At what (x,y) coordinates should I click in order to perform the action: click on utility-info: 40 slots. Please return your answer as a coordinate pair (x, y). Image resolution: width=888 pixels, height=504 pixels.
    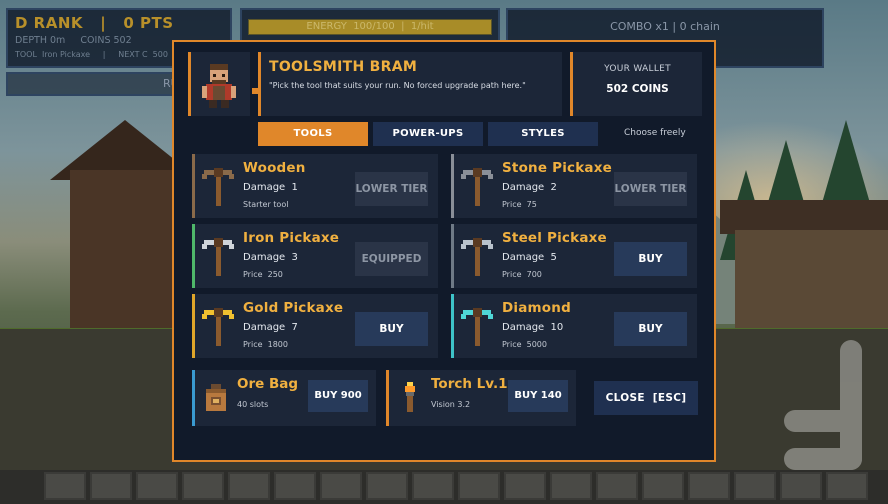
    Looking at the image, I should click on (253, 404).